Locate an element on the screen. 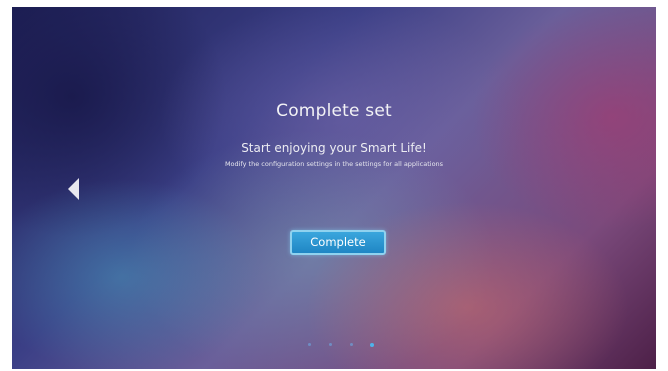  page-dot-active is located at coordinates (372, 344).